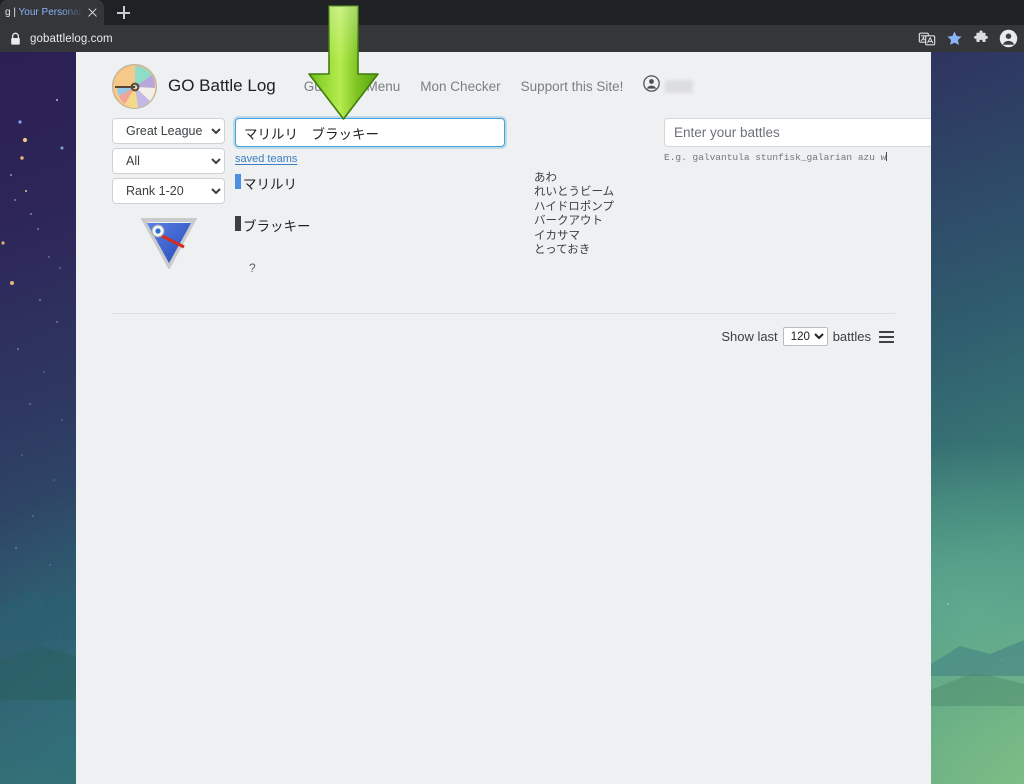 The height and width of the screenshot is (784, 1024). I want to click on team-member-unknown-slot: ?, so click(377, 268).